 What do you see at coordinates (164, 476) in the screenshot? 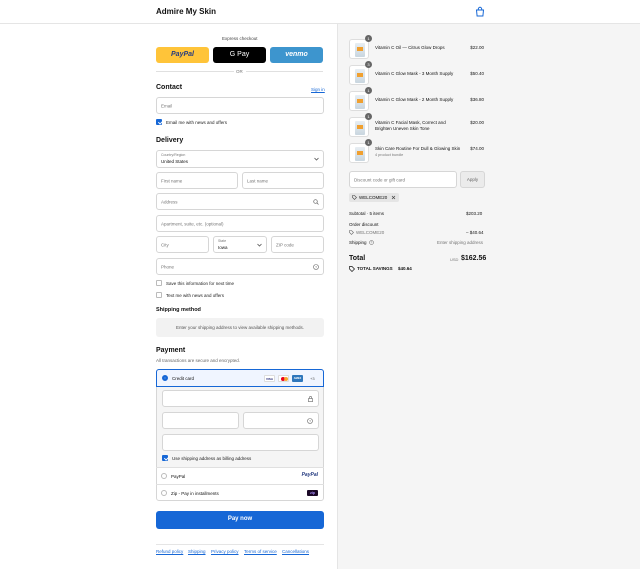
I see `paypal-radio` at bounding box center [164, 476].